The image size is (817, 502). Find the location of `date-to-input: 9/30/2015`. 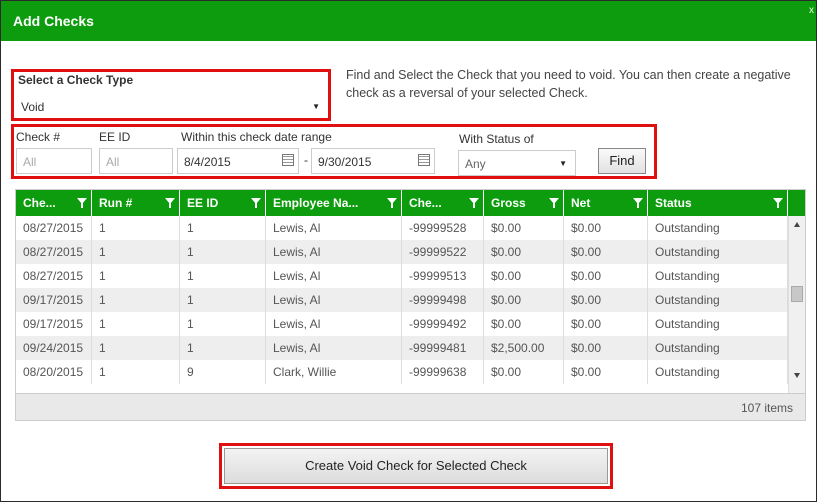

date-to-input: 9/30/2015 is located at coordinates (373, 161).